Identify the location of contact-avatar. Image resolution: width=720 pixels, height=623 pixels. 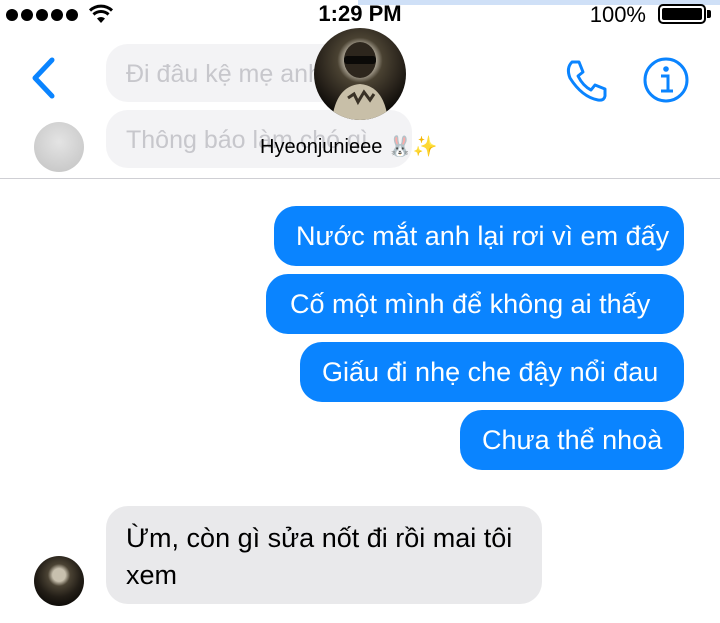
(360, 74).